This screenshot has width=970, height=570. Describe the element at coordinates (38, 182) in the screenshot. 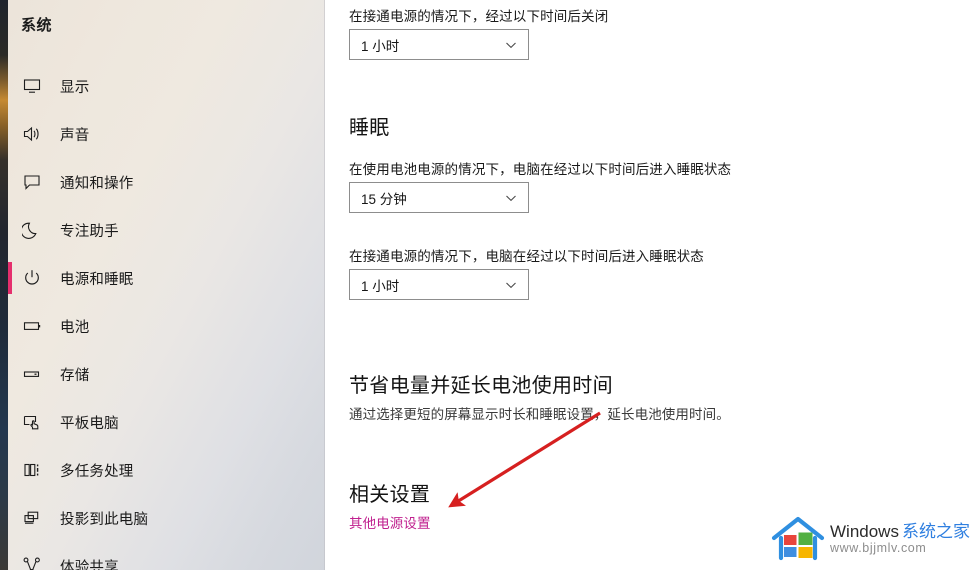

I see `notification-icon` at that location.